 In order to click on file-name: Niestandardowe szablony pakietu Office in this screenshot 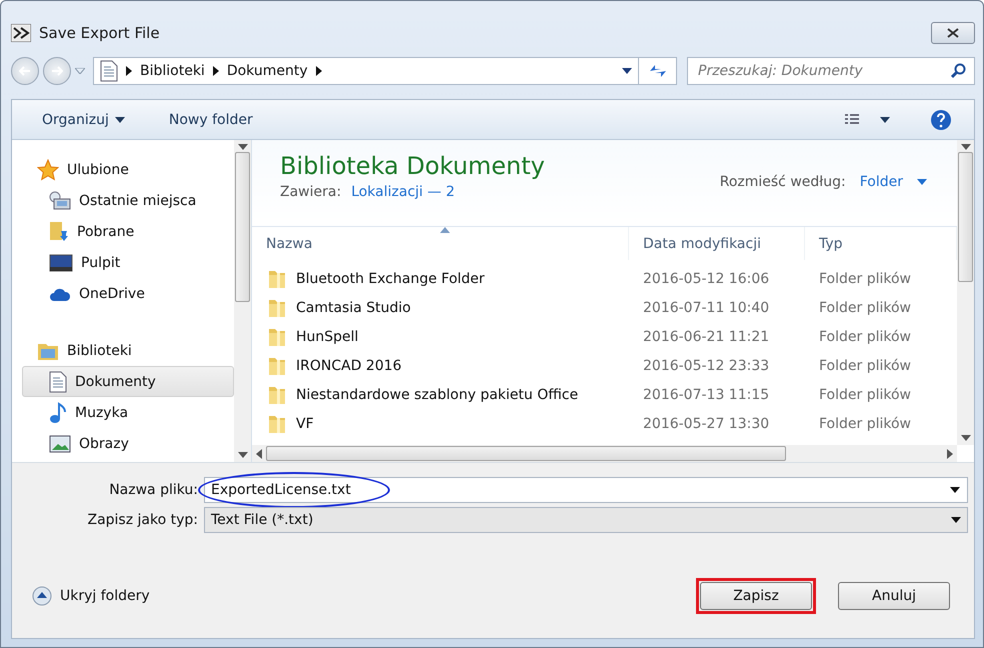, I will do `click(440, 394)`.